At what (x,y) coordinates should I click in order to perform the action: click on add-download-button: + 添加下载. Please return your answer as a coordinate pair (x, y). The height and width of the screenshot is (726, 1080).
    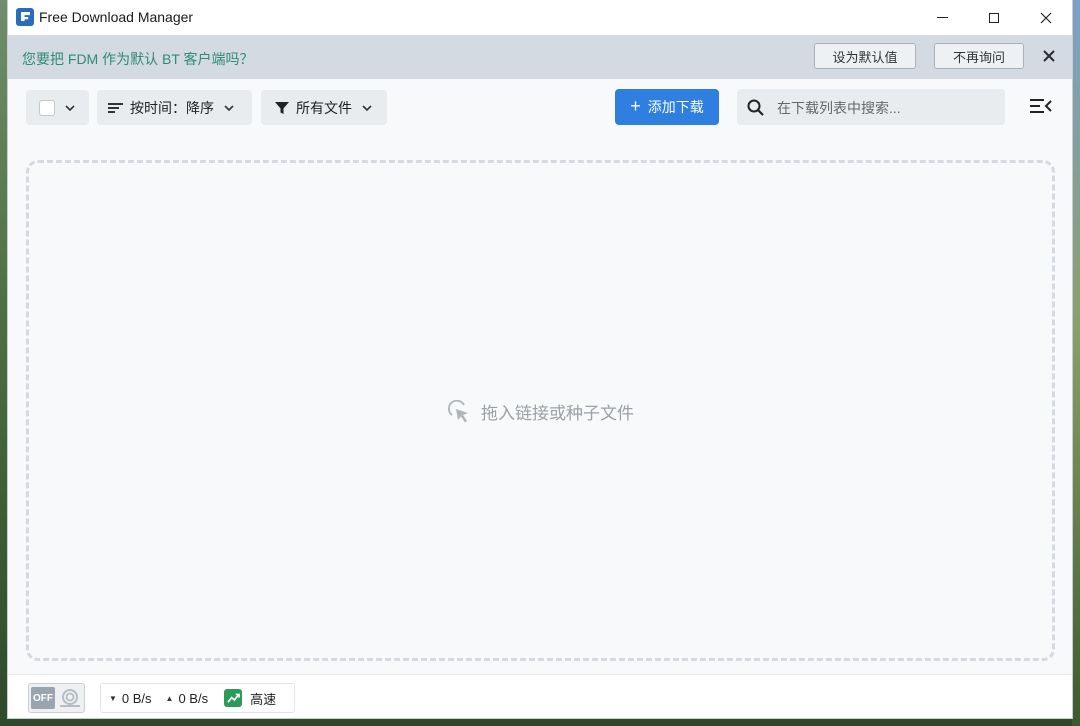
    Looking at the image, I should click on (667, 107).